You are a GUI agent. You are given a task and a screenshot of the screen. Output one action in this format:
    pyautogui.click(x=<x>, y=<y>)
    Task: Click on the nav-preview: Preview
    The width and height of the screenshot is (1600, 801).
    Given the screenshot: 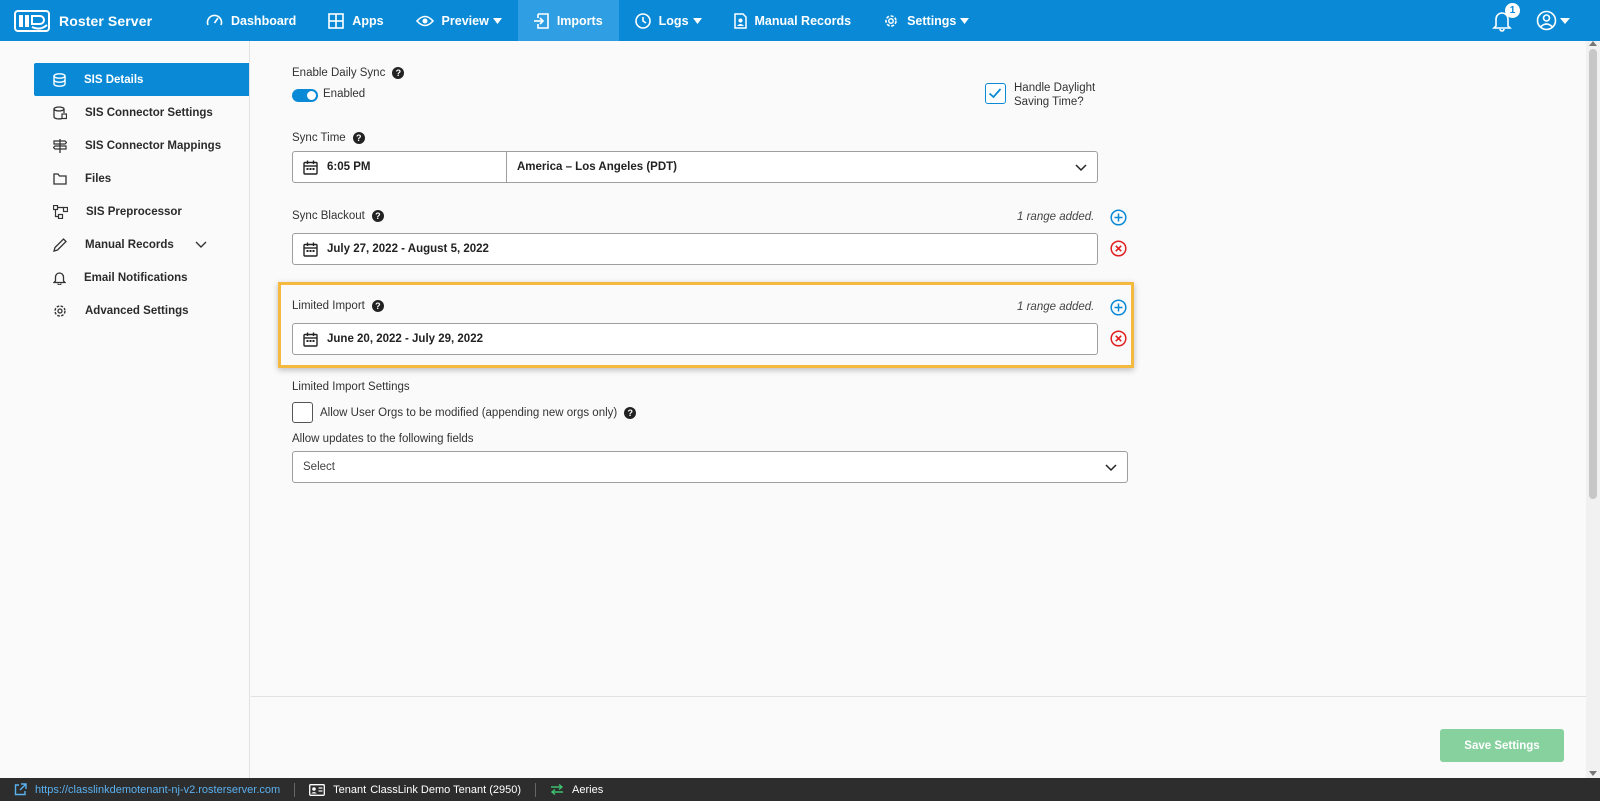 What is the action you would take?
    pyautogui.click(x=459, y=20)
    